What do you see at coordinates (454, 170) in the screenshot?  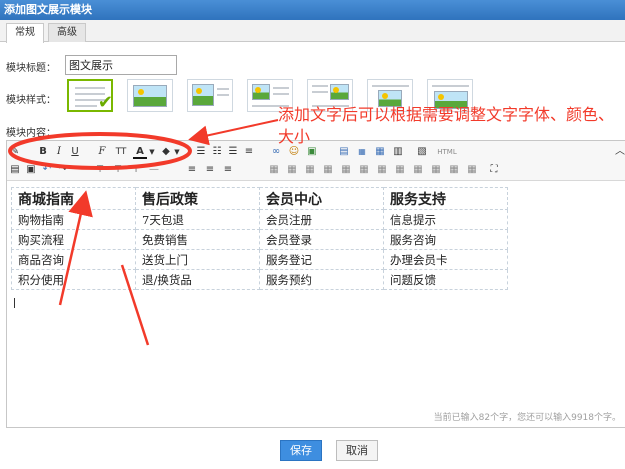 I see `delete-table-icon: ▦` at bounding box center [454, 170].